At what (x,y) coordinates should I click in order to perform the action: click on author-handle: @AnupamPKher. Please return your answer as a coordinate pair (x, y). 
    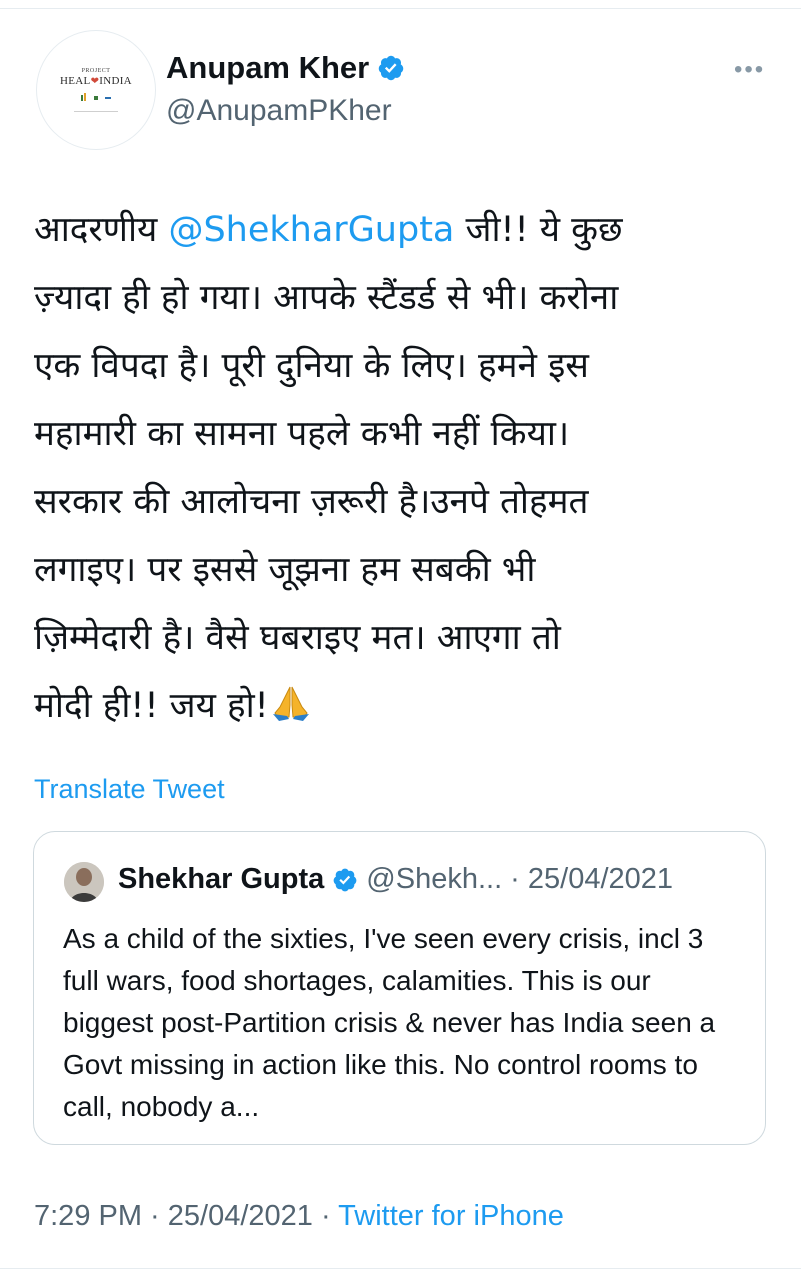
    Looking at the image, I should click on (279, 111).